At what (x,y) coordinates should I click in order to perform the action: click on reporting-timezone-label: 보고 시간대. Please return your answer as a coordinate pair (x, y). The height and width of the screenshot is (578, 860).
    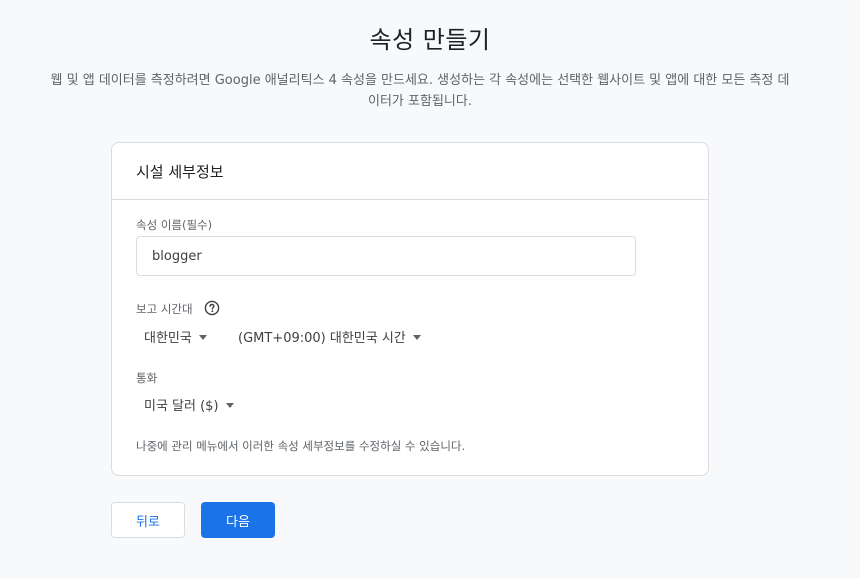
    Looking at the image, I should click on (164, 309).